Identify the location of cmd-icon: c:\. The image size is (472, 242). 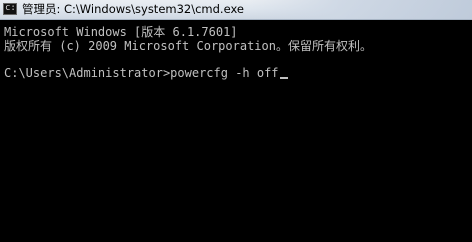
(10, 9).